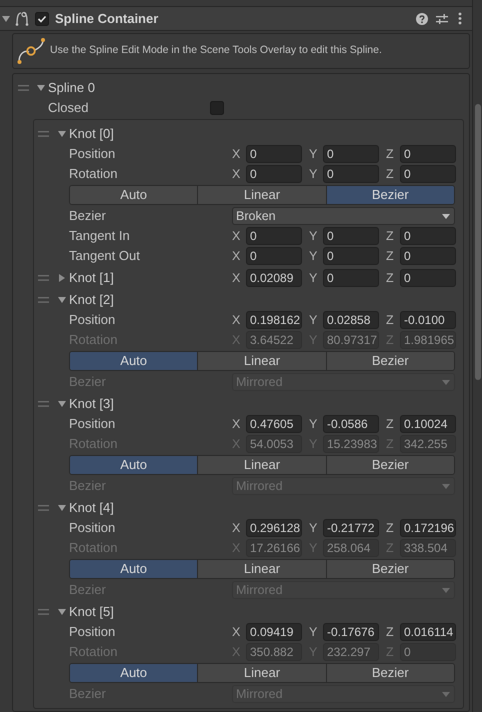 The height and width of the screenshot is (712, 482). I want to click on number-field: 0.09419, so click(274, 632).